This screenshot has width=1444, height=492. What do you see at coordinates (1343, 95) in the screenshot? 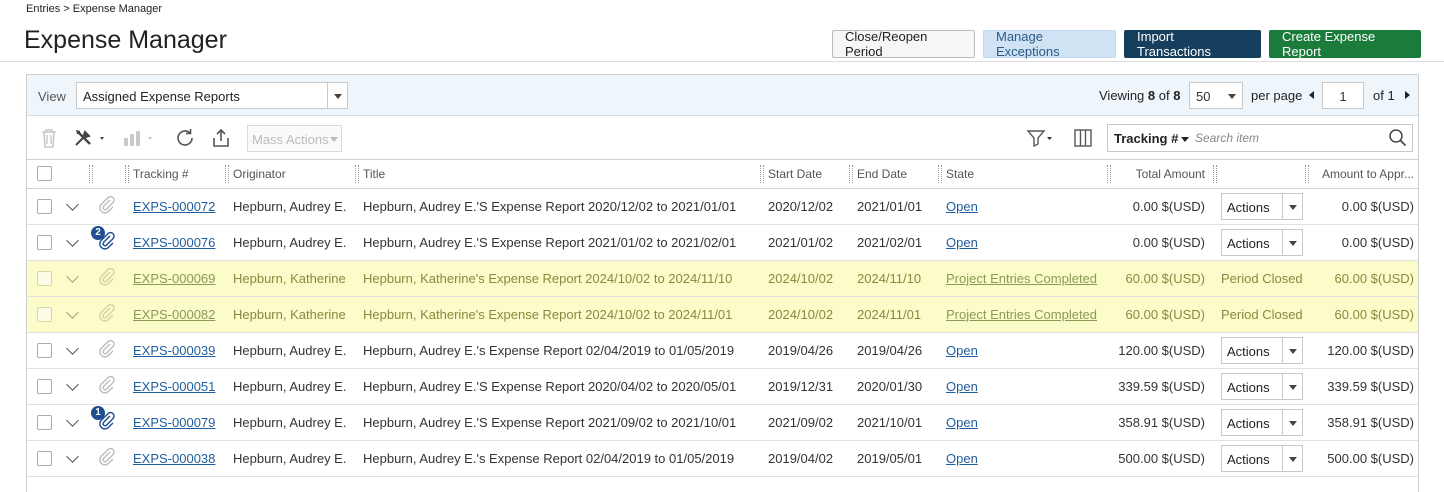
I see `page-number-input: 1` at bounding box center [1343, 95].